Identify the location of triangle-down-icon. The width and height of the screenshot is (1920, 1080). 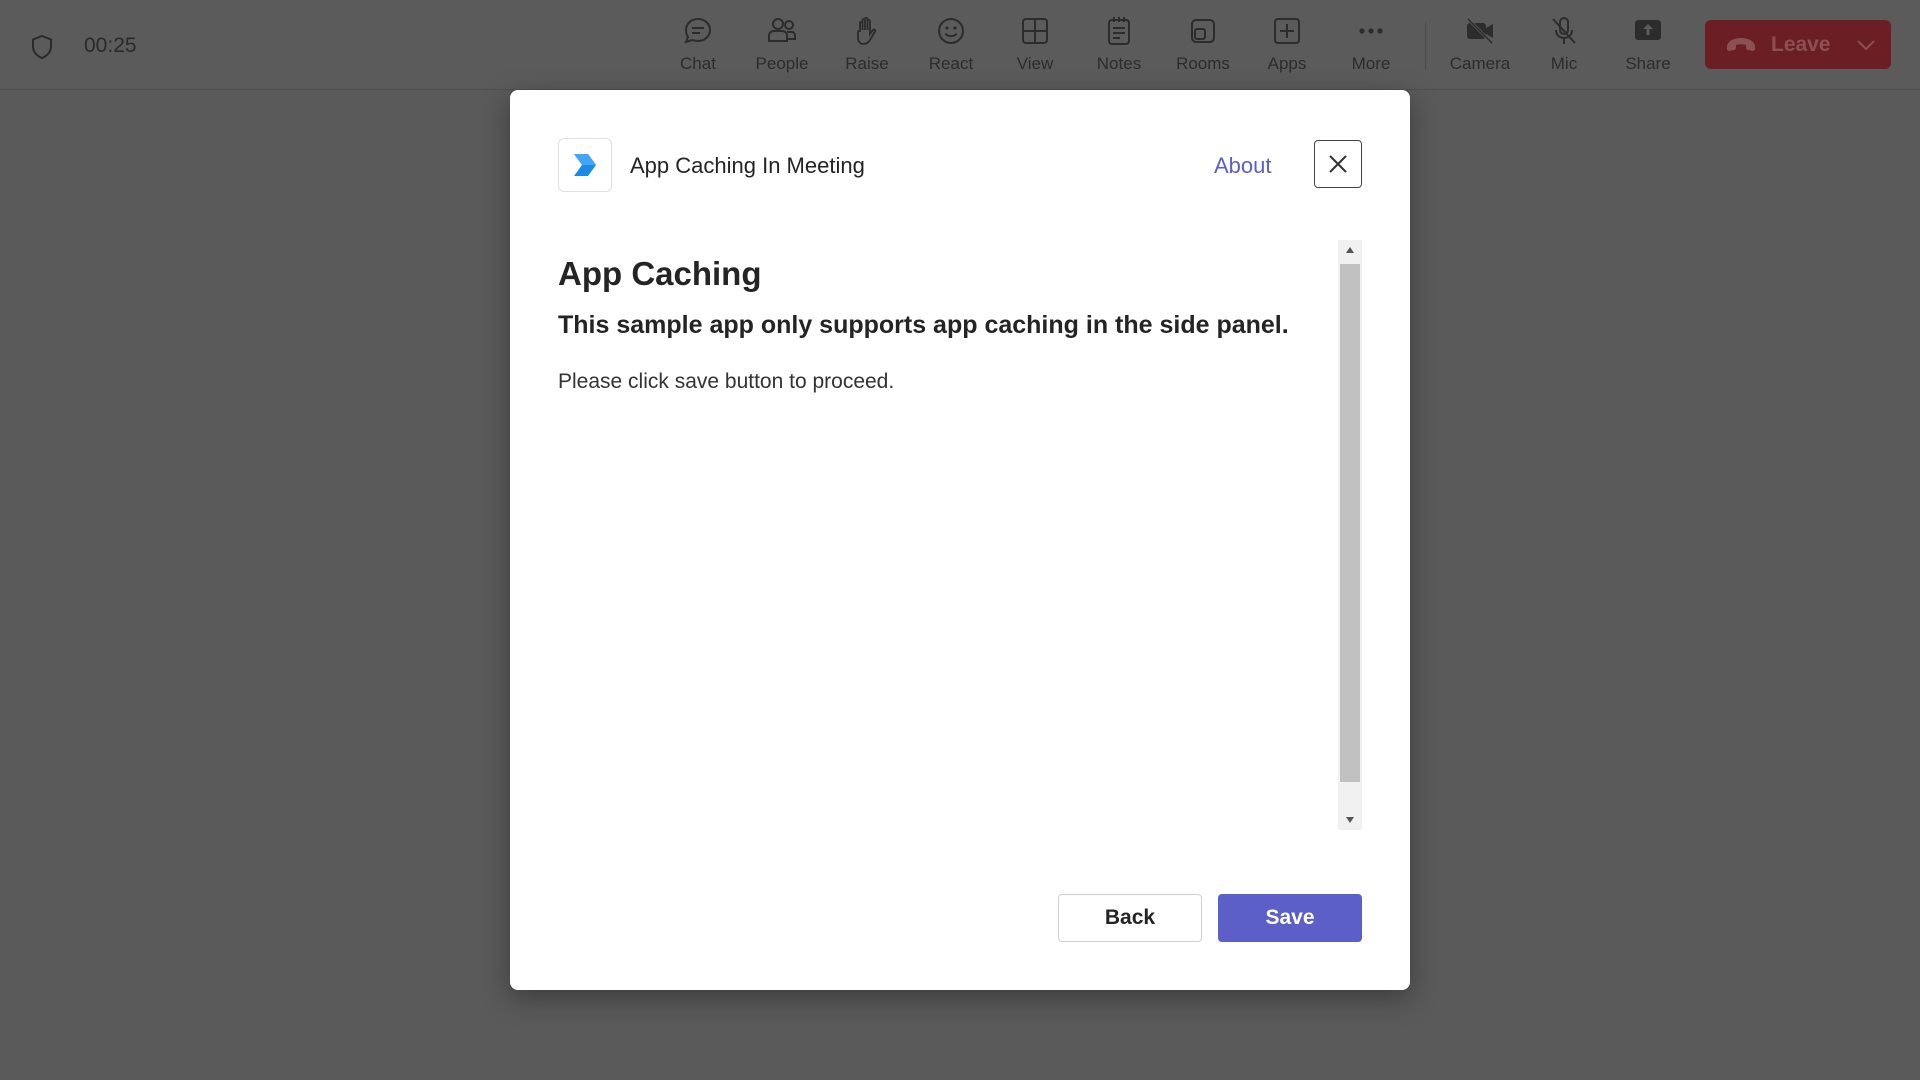
(1350, 820).